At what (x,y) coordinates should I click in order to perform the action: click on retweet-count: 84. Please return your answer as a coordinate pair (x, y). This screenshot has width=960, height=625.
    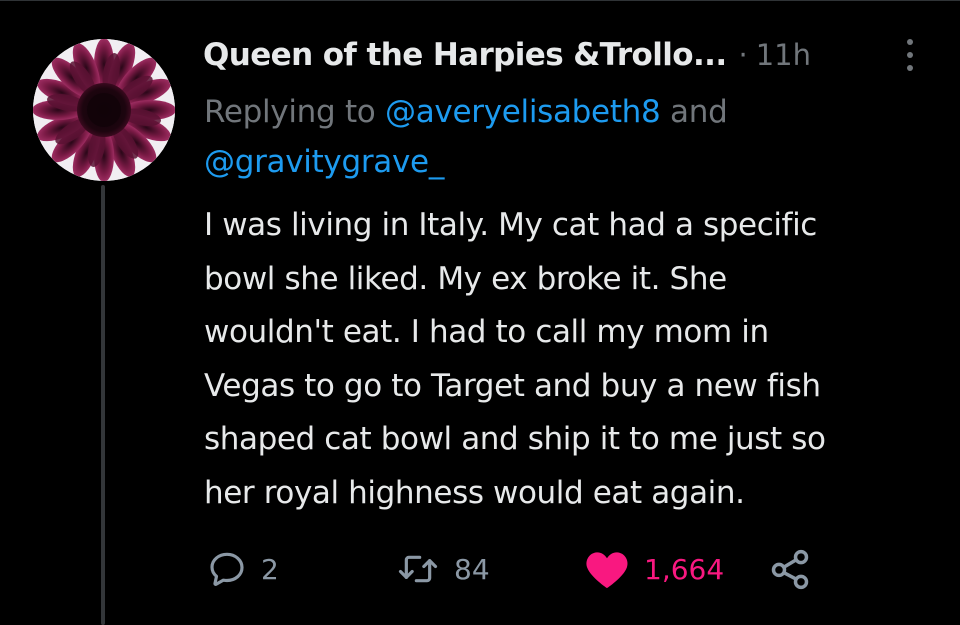
    Looking at the image, I should click on (472, 569).